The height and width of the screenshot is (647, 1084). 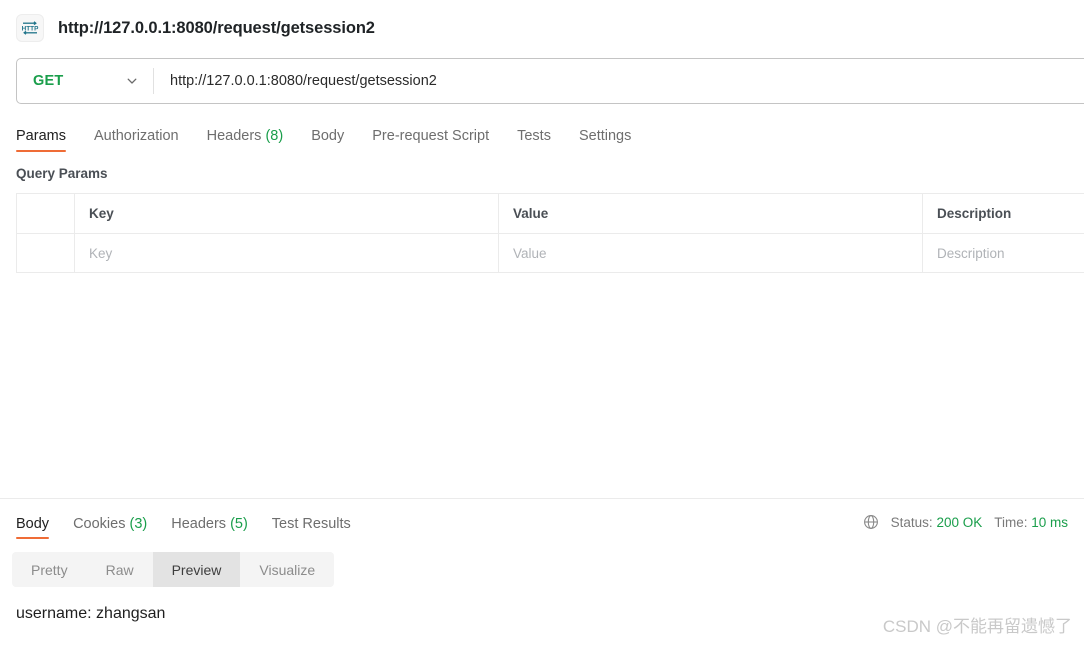 I want to click on response-tab-headers: Headers (5), so click(x=209, y=527).